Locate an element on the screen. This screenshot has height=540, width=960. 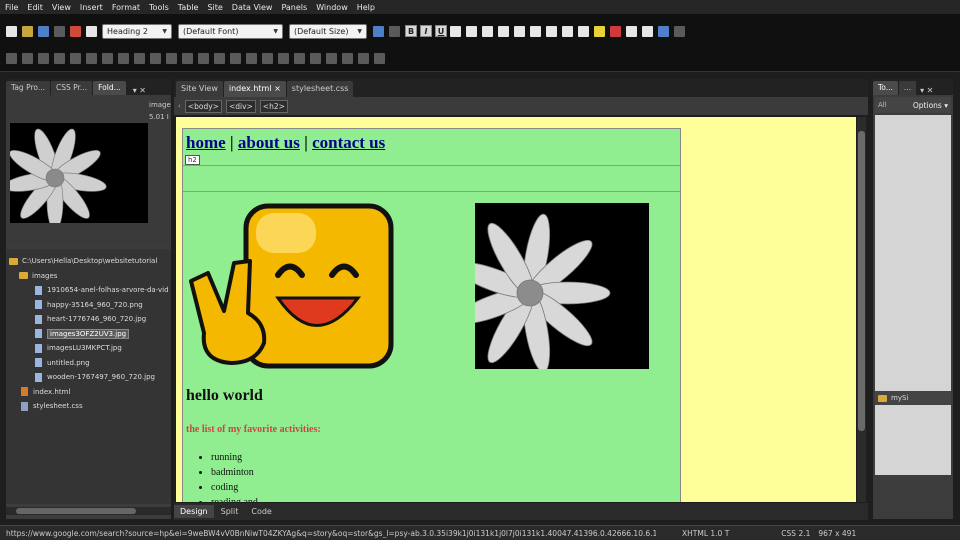
tree-item: untitled.png is located at coordinates (88, 363).